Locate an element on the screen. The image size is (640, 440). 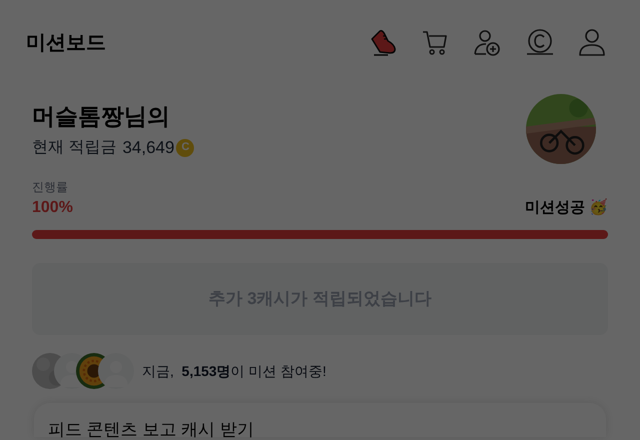
balance-amount: 34,649 is located at coordinates (148, 147).